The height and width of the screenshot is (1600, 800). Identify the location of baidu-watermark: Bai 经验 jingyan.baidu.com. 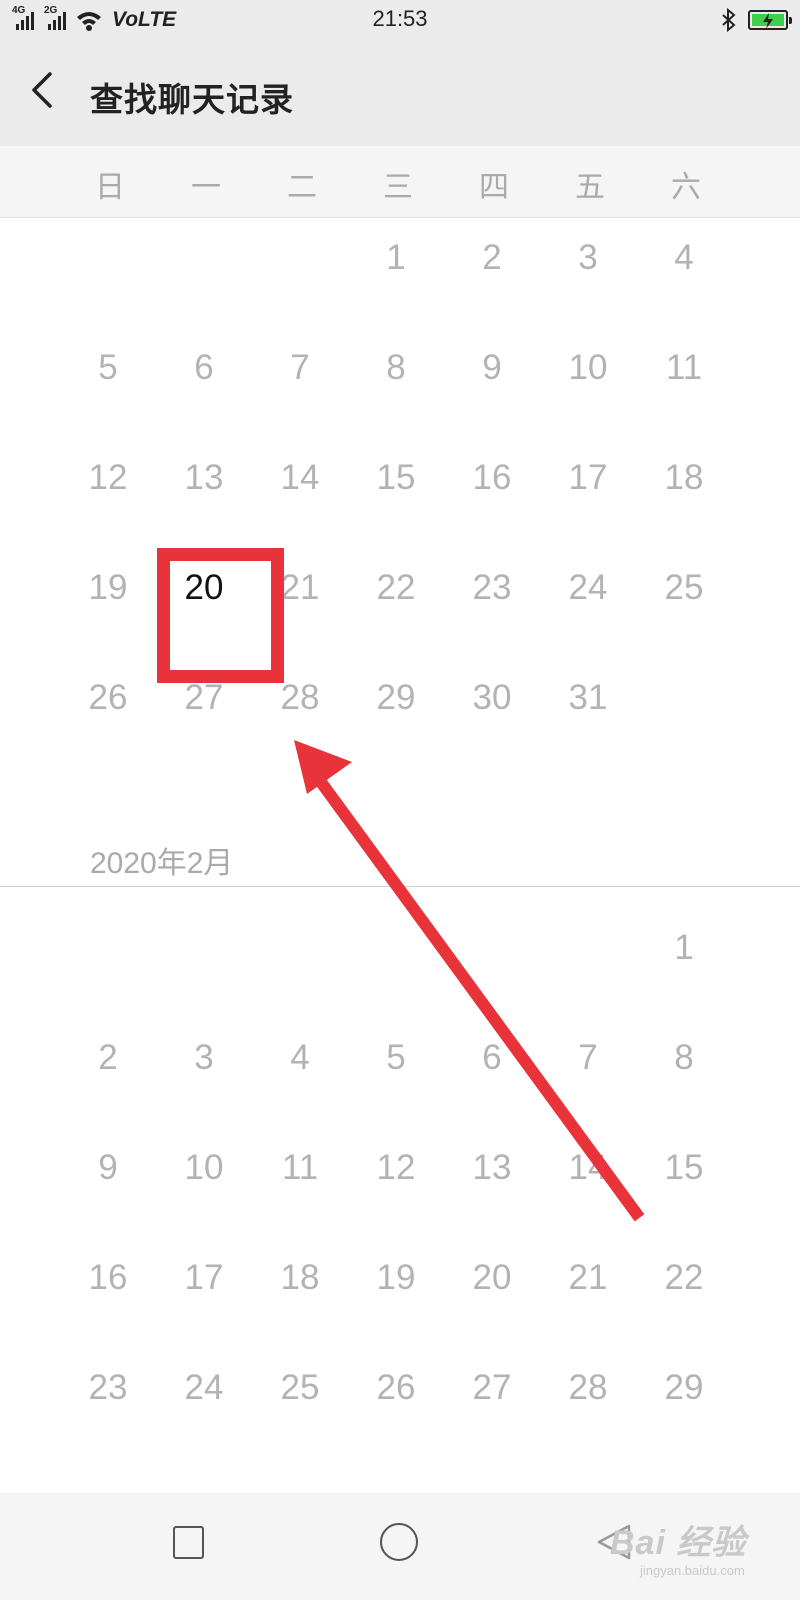
(678, 1546).